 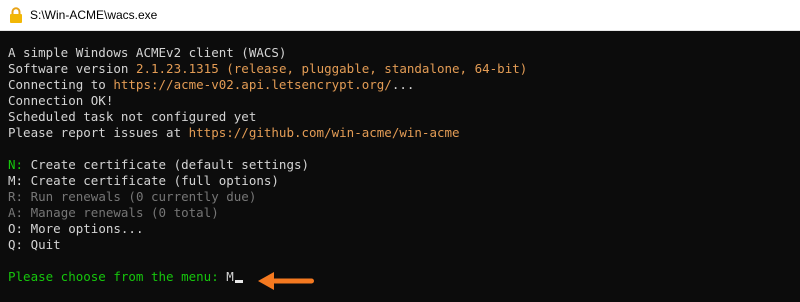 What do you see at coordinates (238, 281) in the screenshot?
I see `text-cursor` at bounding box center [238, 281].